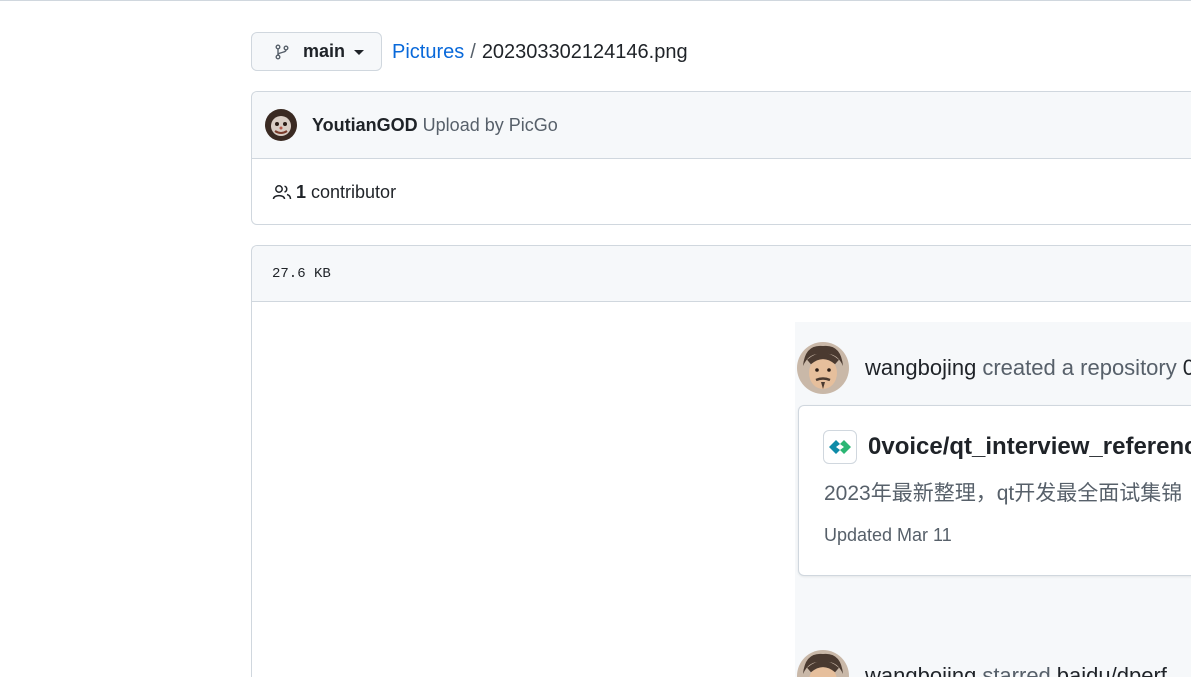 The image size is (1191, 677). Describe the element at coordinates (1029, 446) in the screenshot. I see `repo-name: 0voice/qt_interview_referenc` at that location.